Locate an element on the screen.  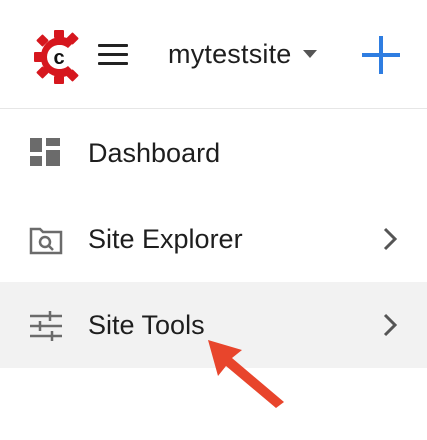
site-explorer-icon is located at coordinates (46, 241).